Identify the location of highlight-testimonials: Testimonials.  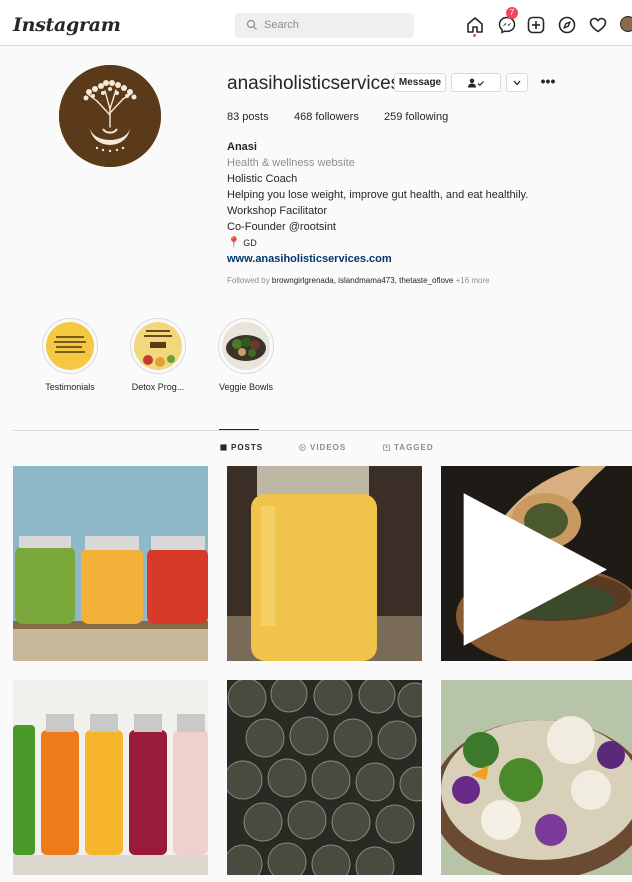
(70, 355).